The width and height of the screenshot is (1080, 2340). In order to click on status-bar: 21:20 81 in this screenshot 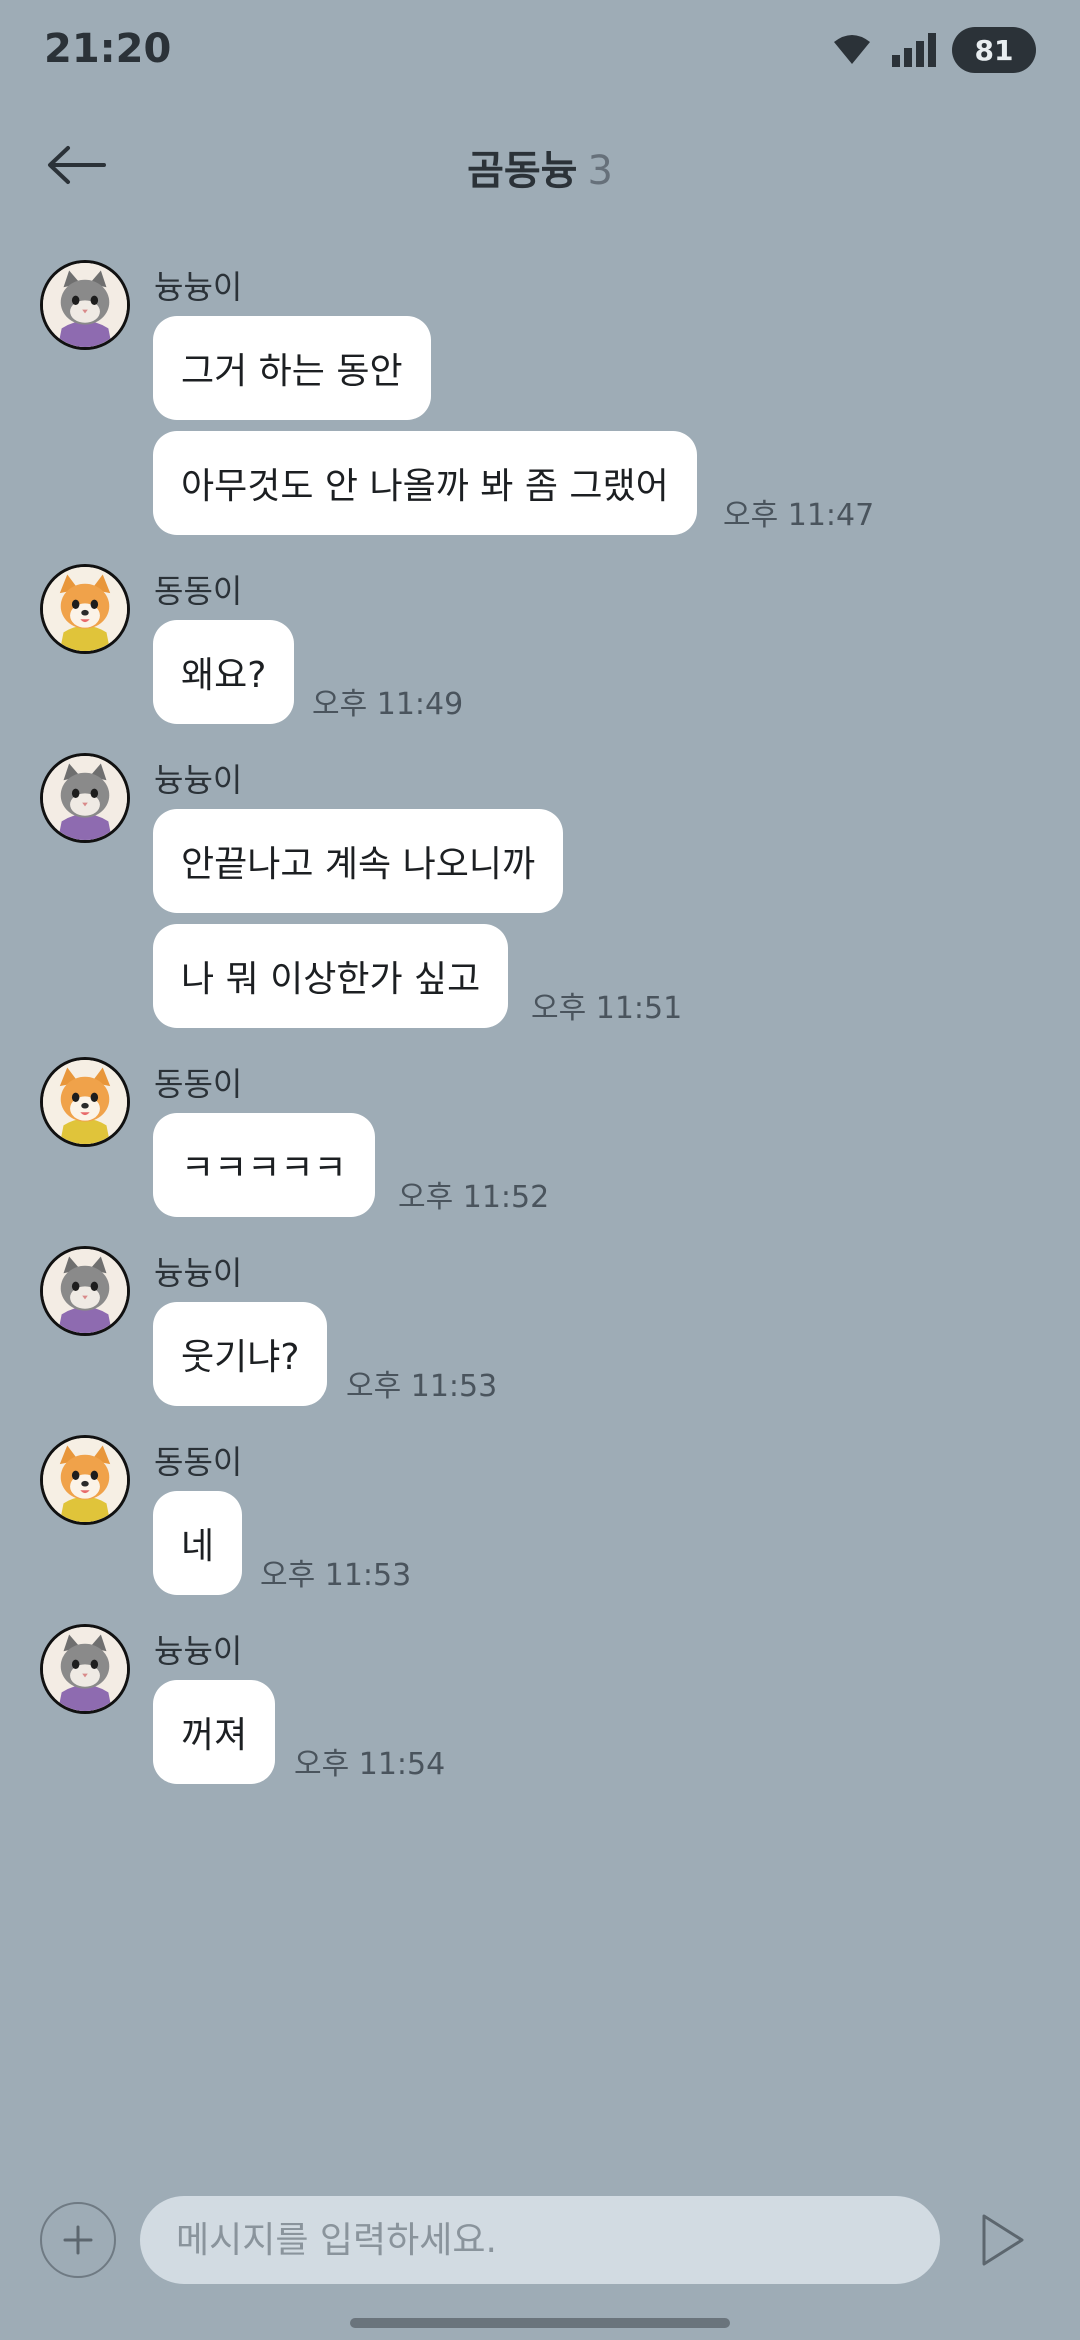, I will do `click(540, 55)`.